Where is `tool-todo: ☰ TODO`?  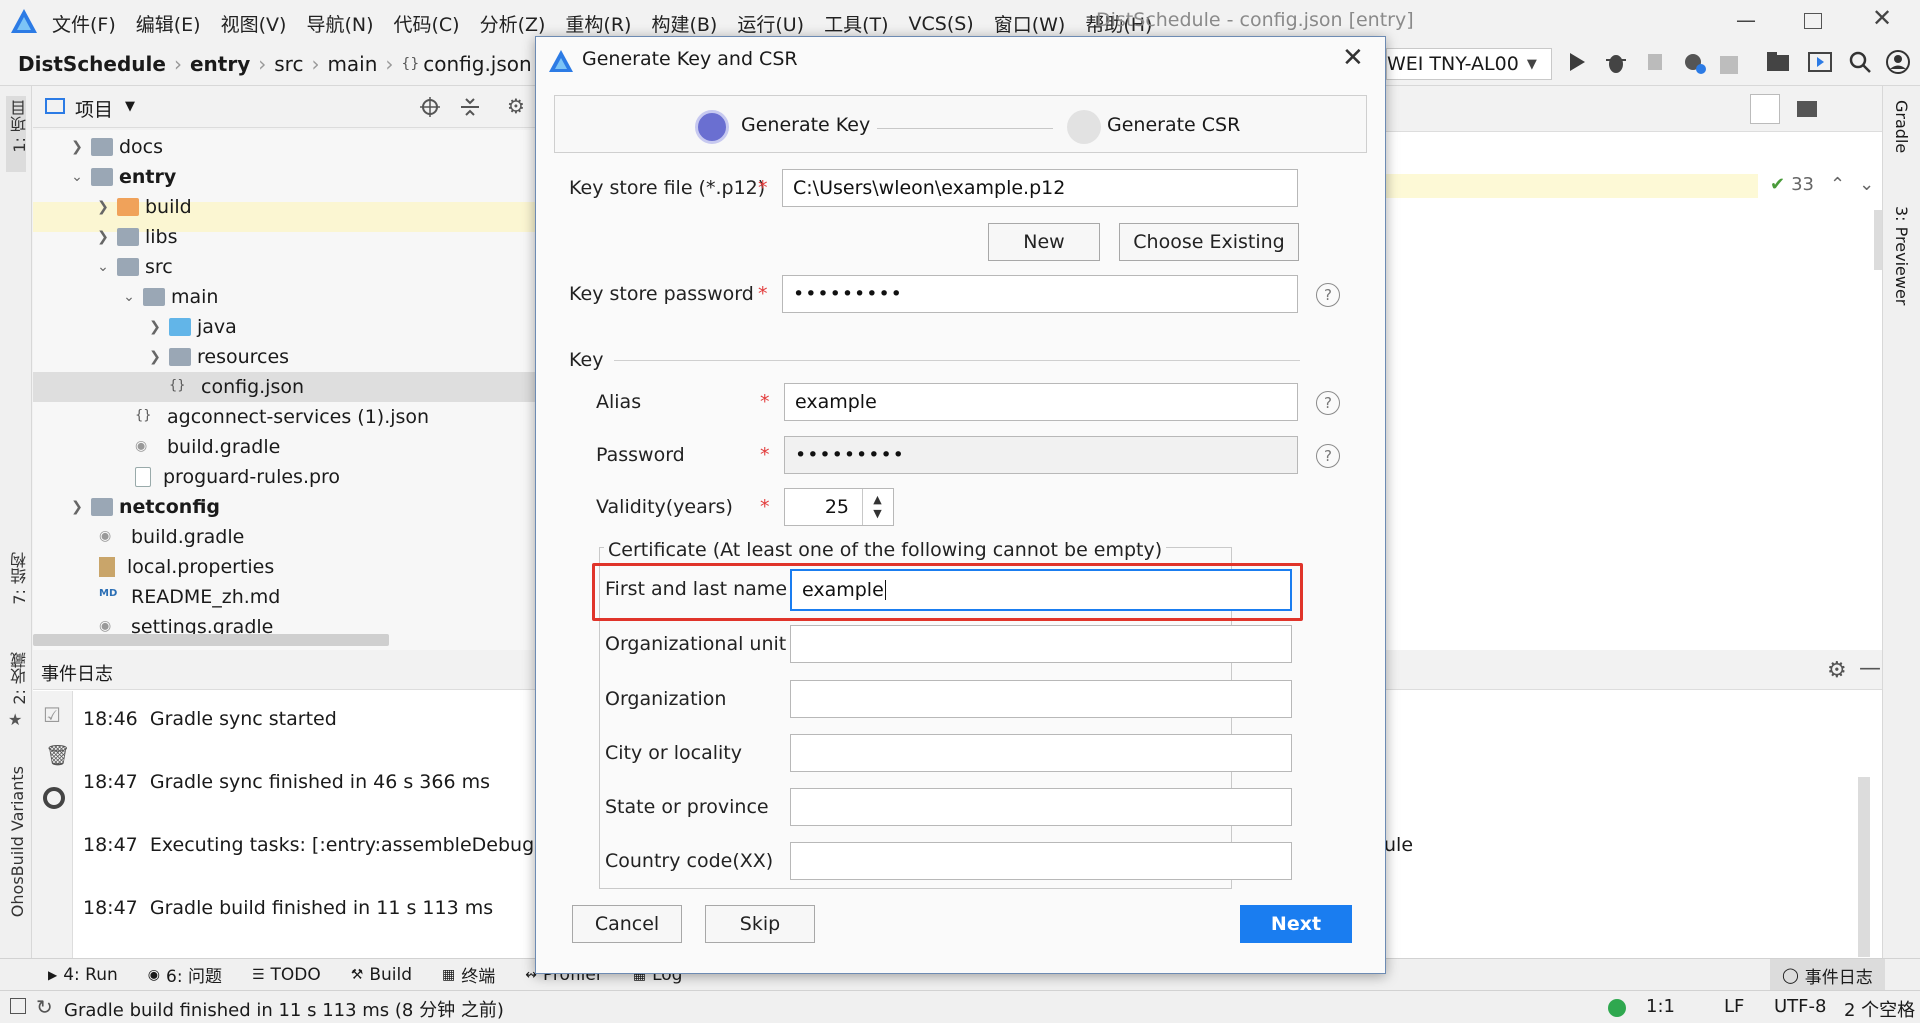
tool-todo: ☰ TODO is located at coordinates (286, 975).